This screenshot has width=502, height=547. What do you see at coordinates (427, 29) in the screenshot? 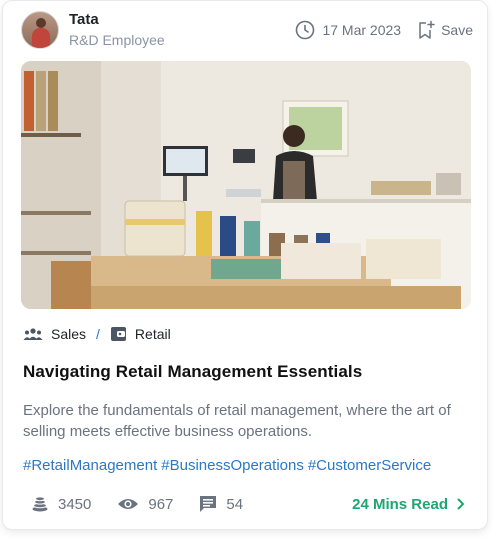
I see `bookmark-add-icon` at bounding box center [427, 29].